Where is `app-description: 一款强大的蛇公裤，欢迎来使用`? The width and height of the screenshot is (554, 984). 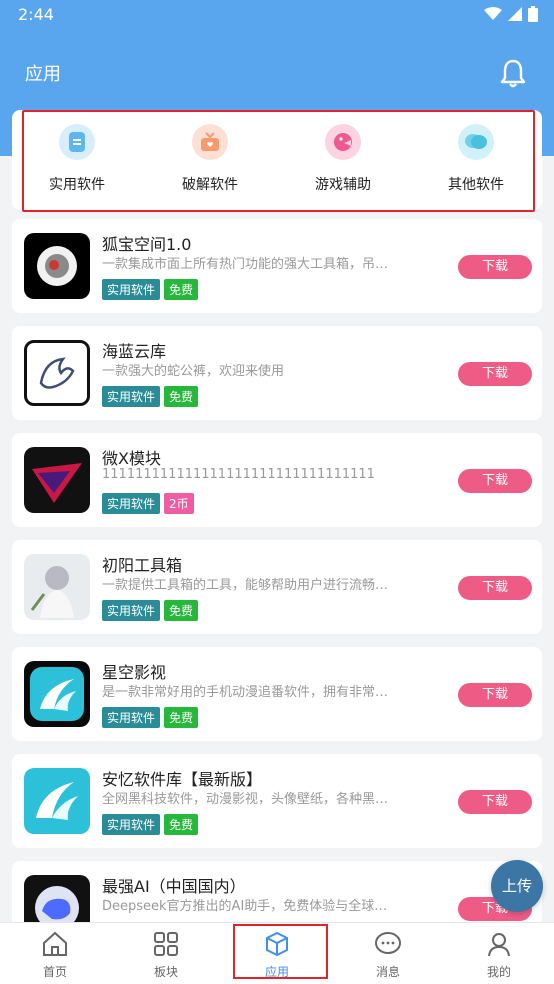 app-description: 一款强大的蛇公裤，欢迎来使用 is located at coordinates (193, 371).